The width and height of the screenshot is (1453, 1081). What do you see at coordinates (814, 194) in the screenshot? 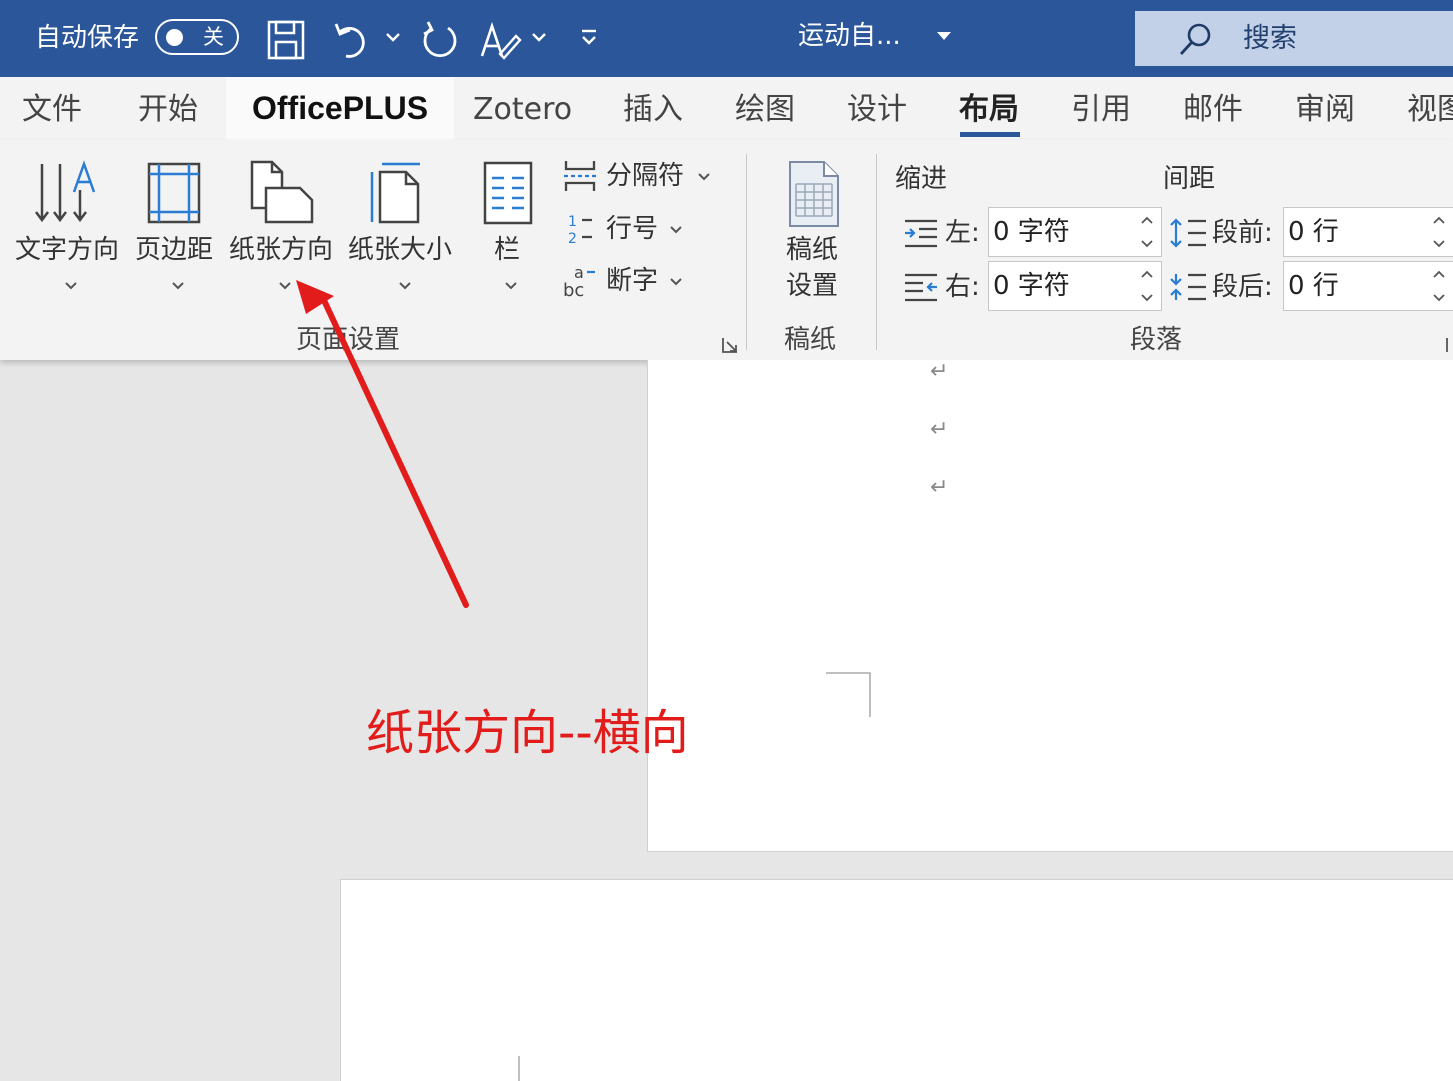
I see `manuscript-icon` at bounding box center [814, 194].